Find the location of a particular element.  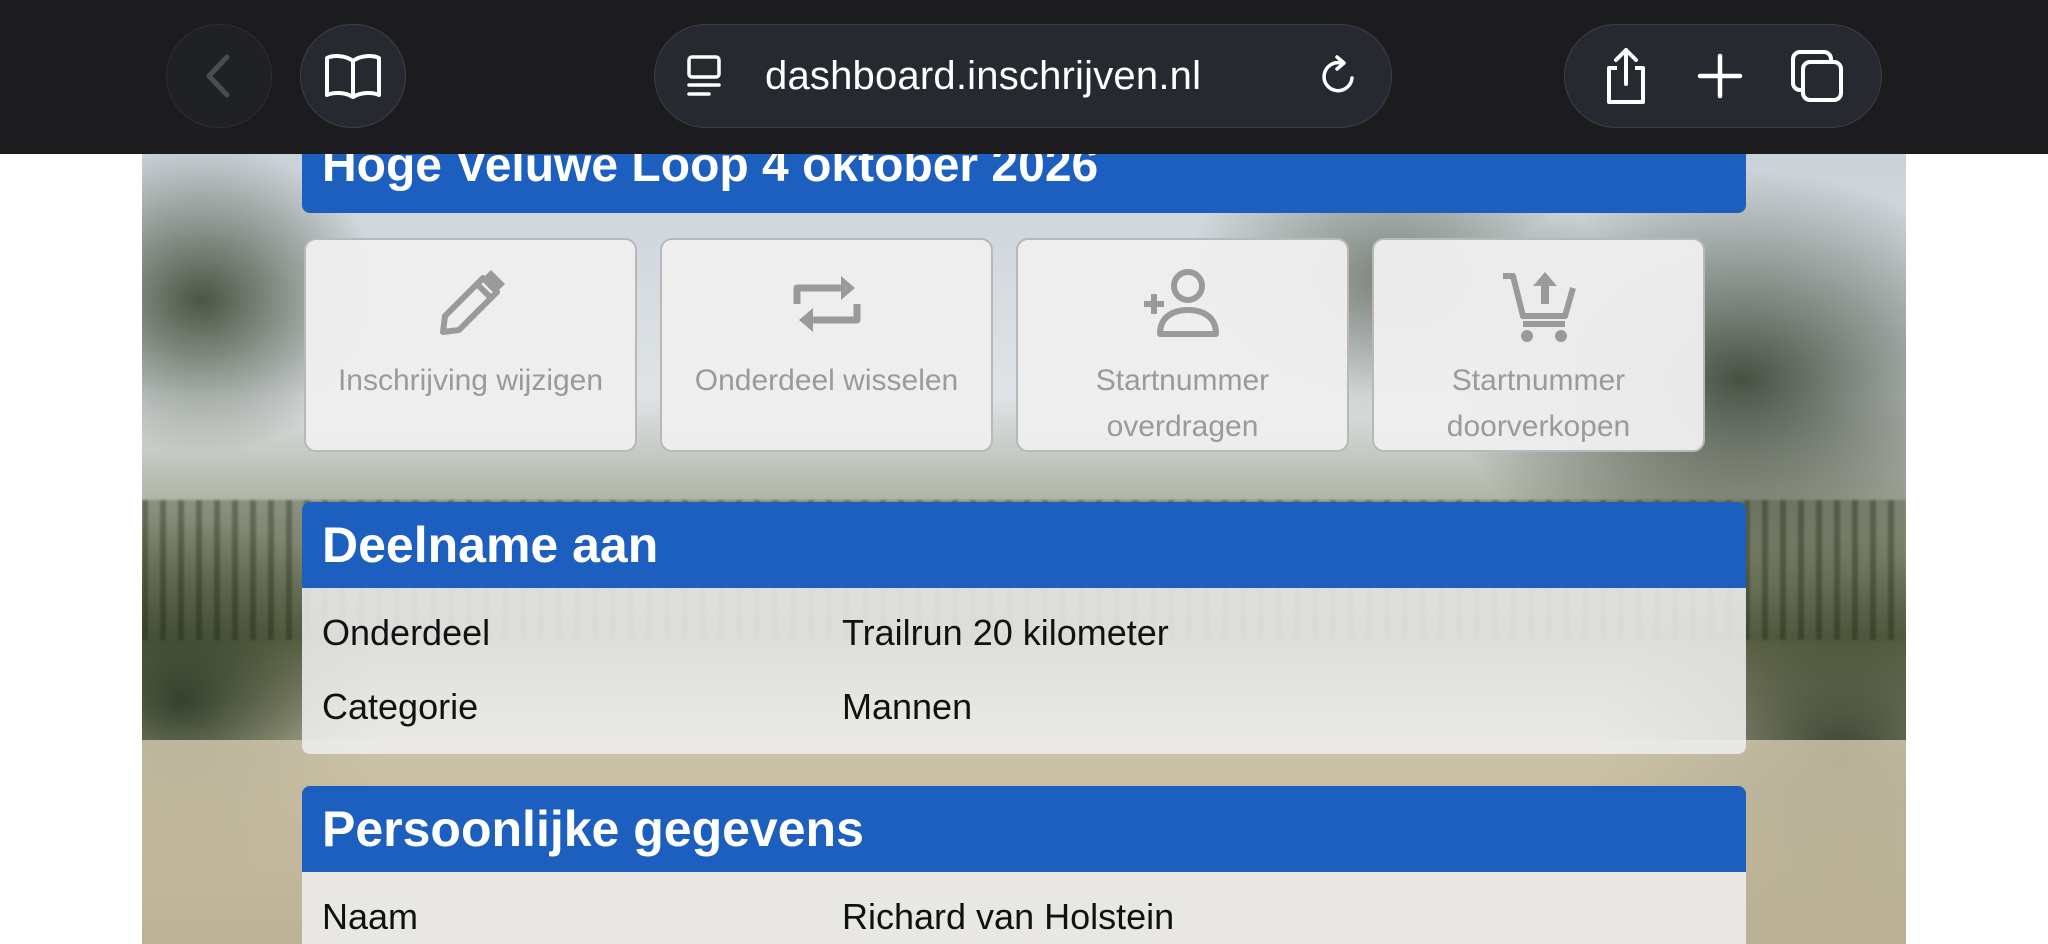

cart-upload-icon is located at coordinates (1538, 304).